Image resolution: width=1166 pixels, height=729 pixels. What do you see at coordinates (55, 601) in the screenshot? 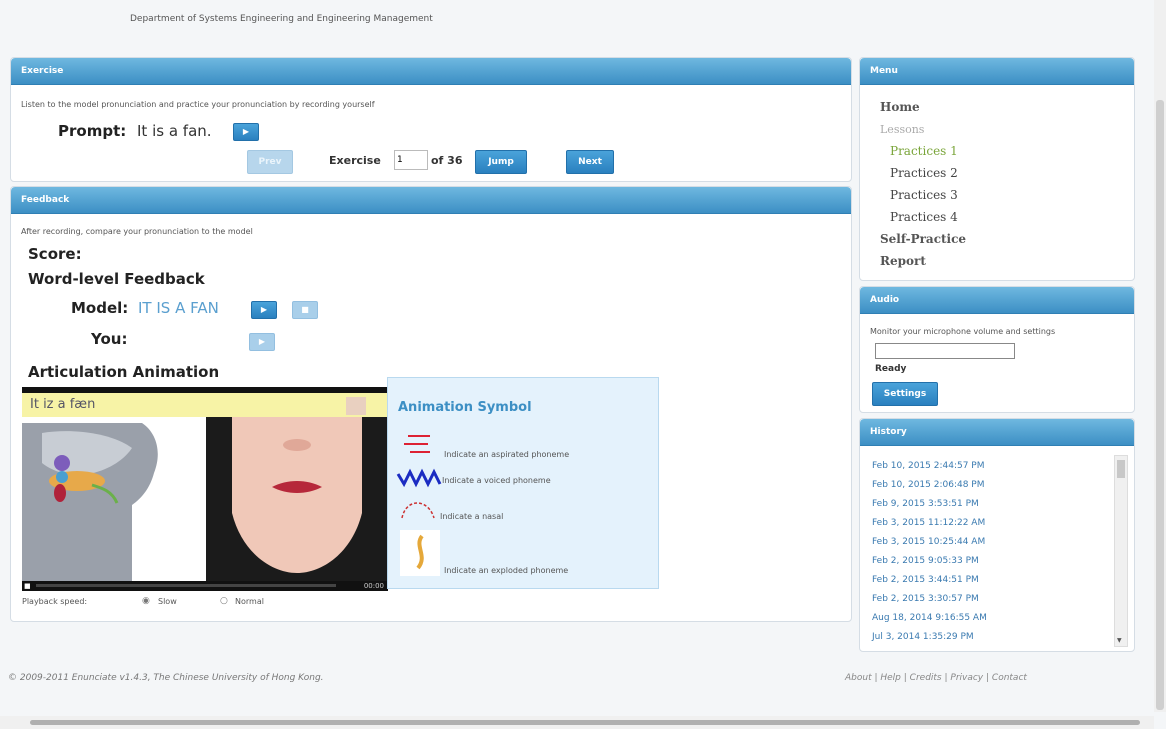
I see `playback-speed-label: Playback speed:` at bounding box center [55, 601].